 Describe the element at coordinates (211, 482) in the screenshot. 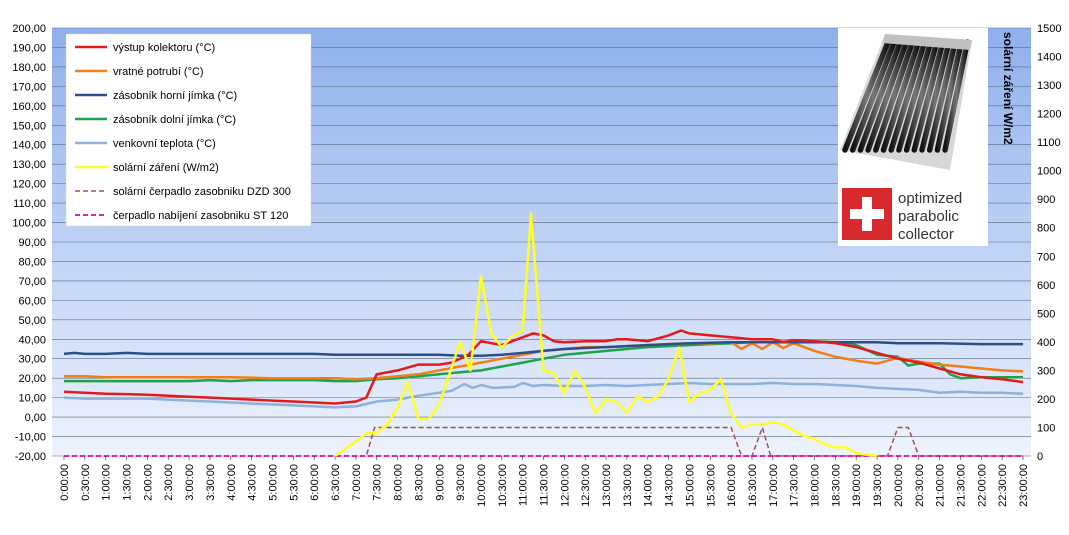

I see `x-tick-label: 3:30:00` at that location.